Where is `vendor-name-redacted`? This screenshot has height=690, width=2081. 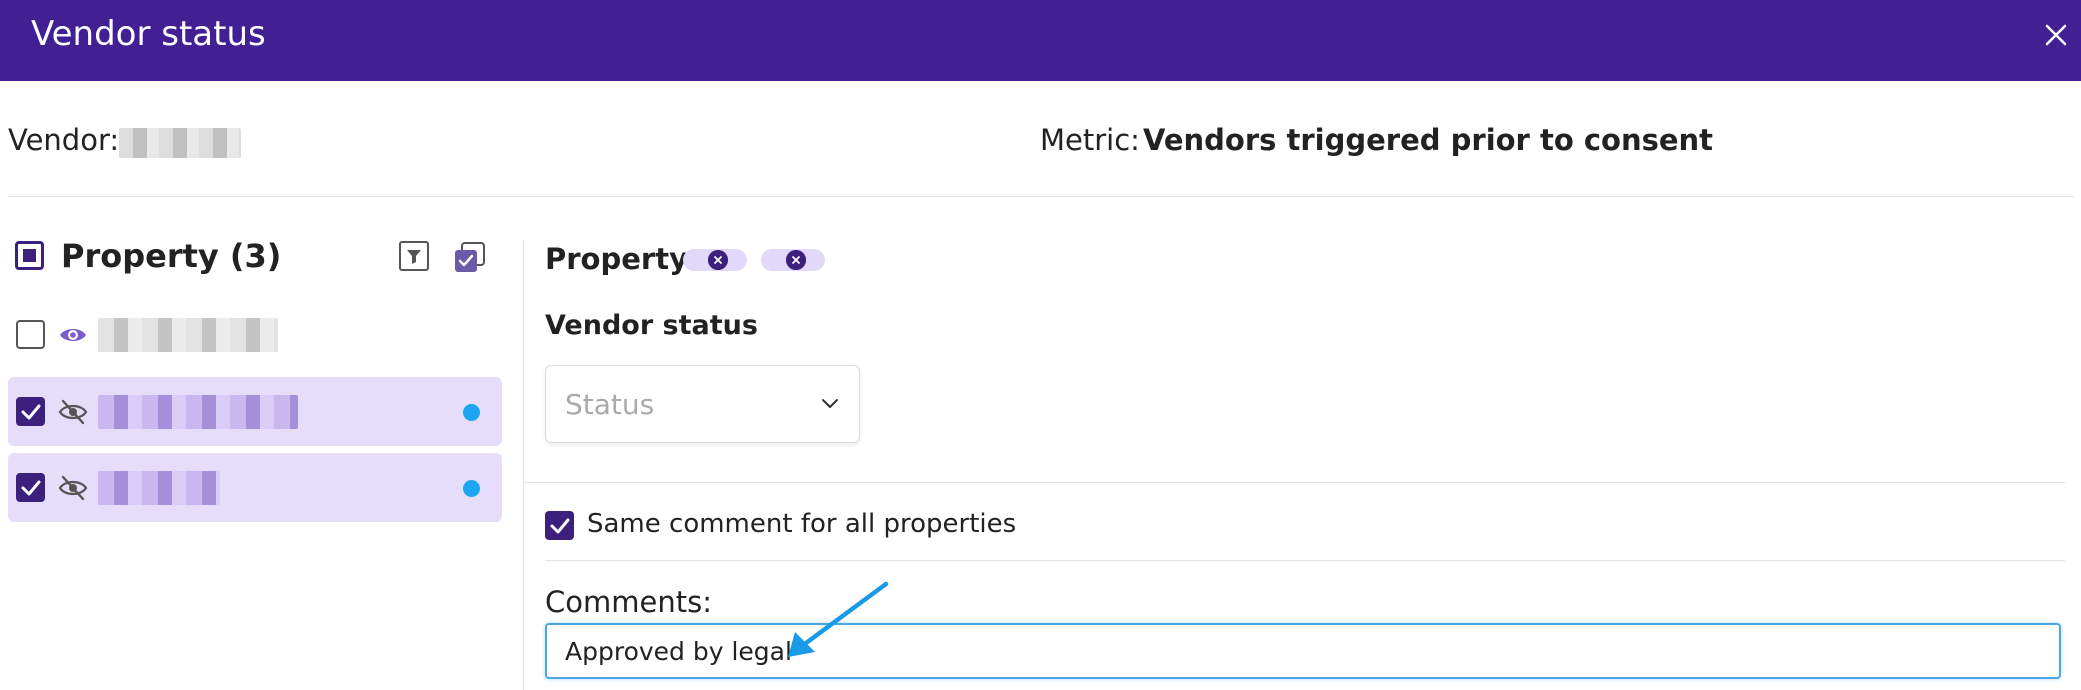 vendor-name-redacted is located at coordinates (180, 143).